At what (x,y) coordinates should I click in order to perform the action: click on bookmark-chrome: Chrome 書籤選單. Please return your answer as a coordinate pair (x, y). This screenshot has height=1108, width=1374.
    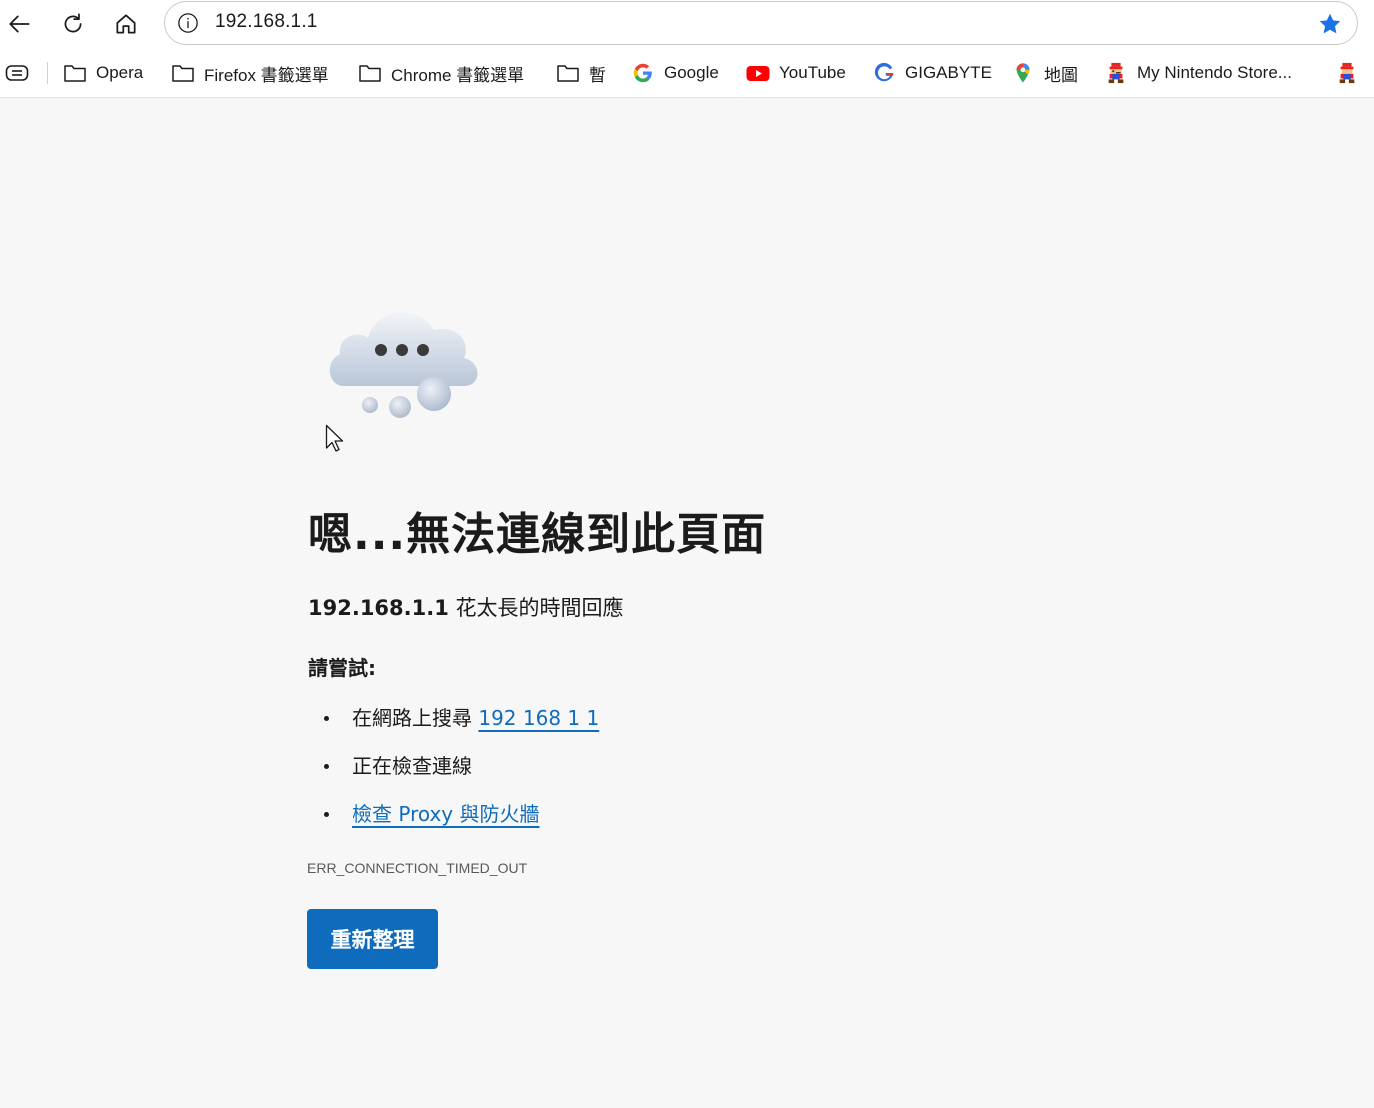
    Looking at the image, I should click on (441, 73).